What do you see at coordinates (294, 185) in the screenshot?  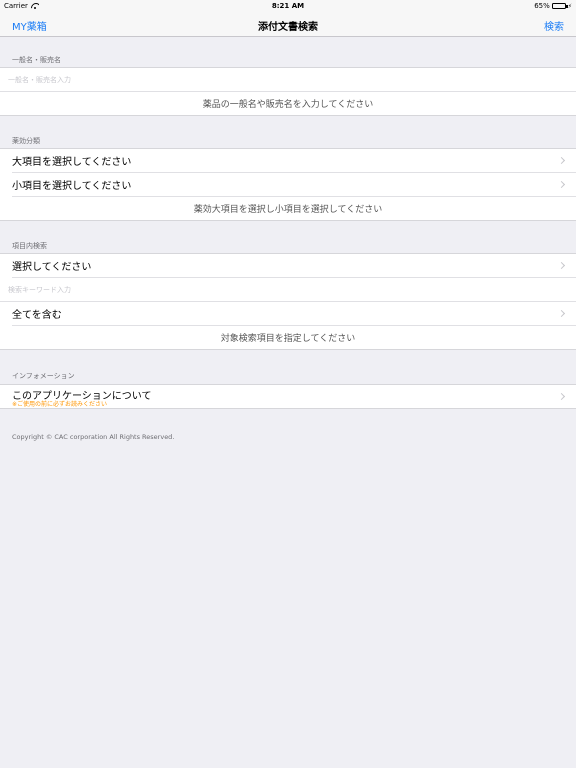 I see `minor-category-row: 小項目を選択してください` at bounding box center [294, 185].